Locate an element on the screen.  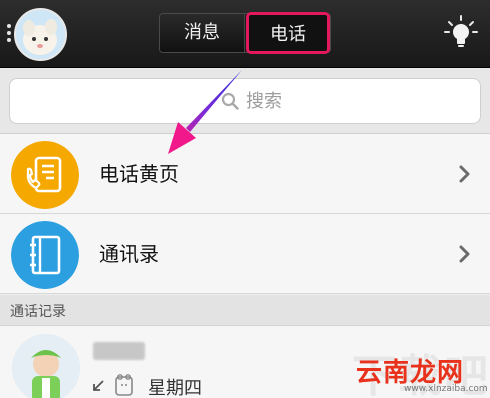
user-avatar is located at coordinates (40, 34).